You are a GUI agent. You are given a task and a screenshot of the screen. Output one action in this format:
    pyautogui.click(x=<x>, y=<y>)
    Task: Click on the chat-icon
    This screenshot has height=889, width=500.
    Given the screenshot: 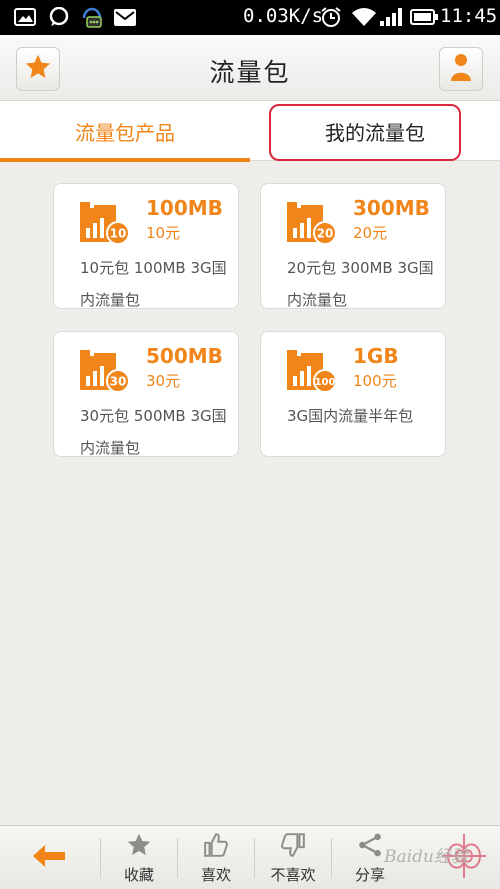 What is the action you would take?
    pyautogui.click(x=59, y=17)
    